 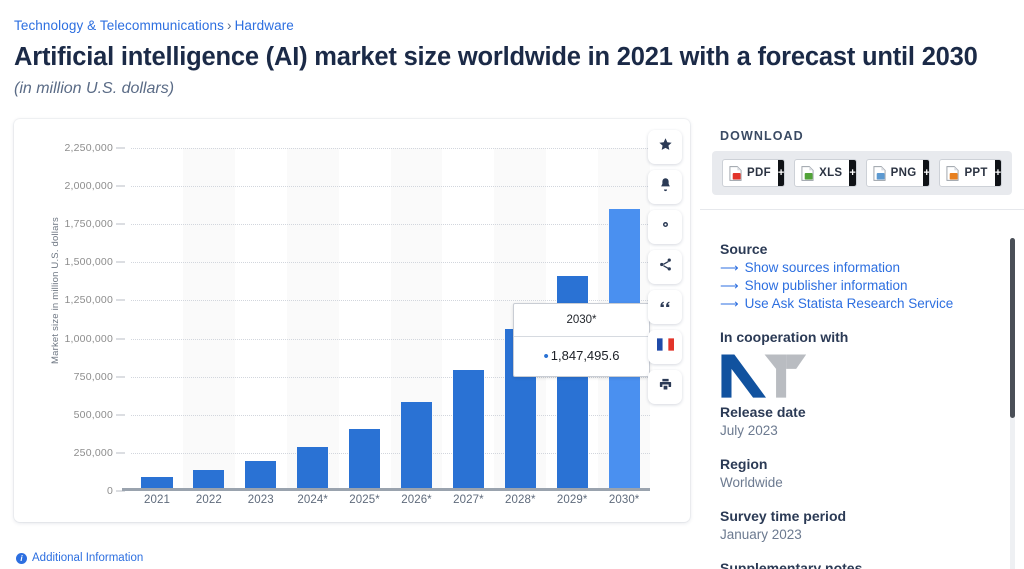 I want to click on x-axis-line, so click(x=386, y=489).